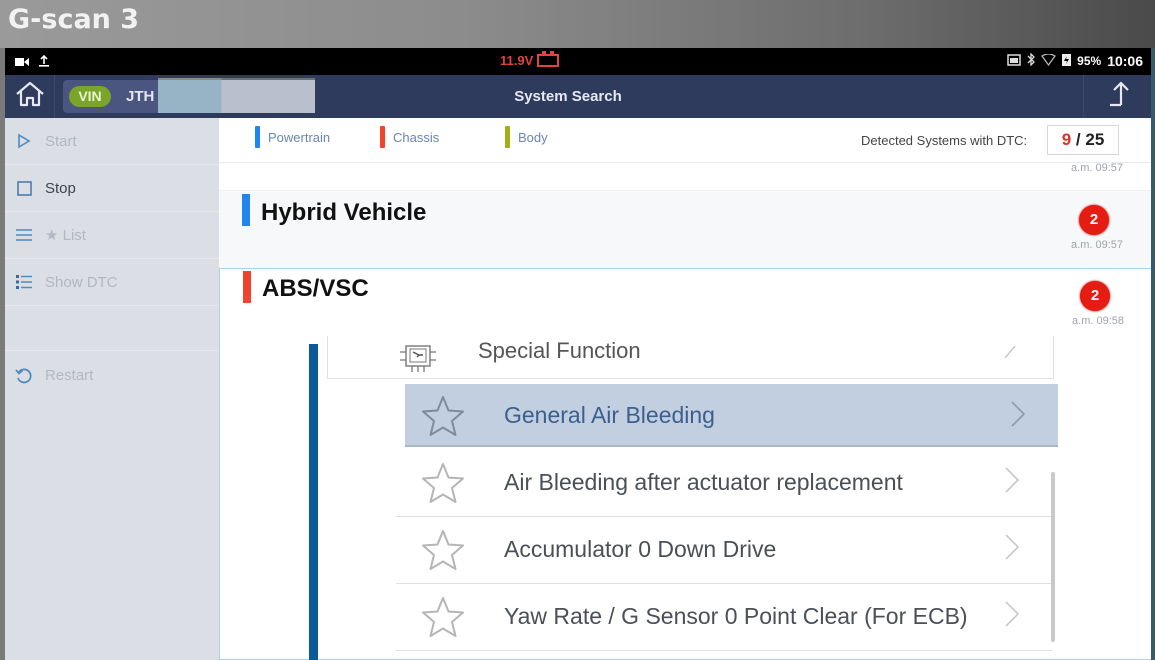 Image resolution: width=1155 pixels, height=660 pixels. What do you see at coordinates (609, 415) in the screenshot?
I see `function-label: General Air Bleeding` at bounding box center [609, 415].